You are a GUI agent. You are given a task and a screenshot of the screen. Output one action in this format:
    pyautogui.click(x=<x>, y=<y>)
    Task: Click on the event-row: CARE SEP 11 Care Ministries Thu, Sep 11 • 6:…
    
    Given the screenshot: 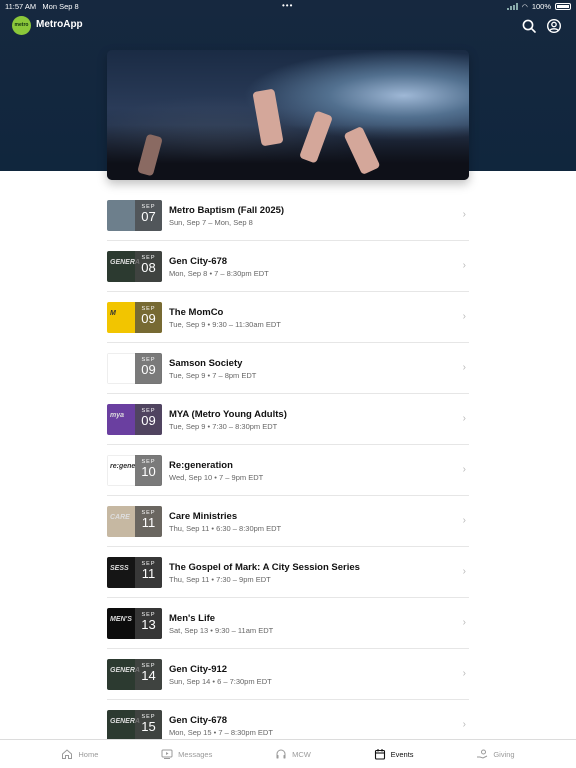 What is the action you would take?
    pyautogui.click(x=288, y=521)
    